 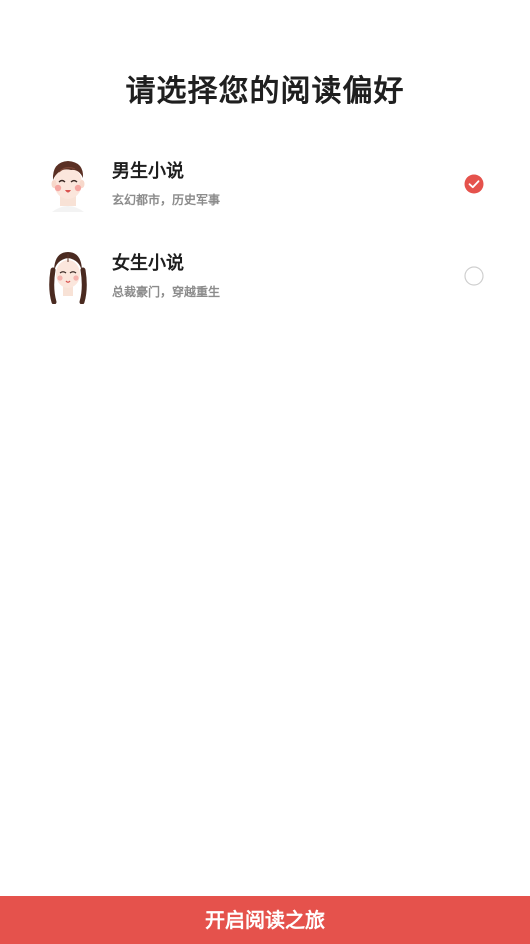 I want to click on start-reading-button: 开启阅读之旅, so click(x=265, y=920).